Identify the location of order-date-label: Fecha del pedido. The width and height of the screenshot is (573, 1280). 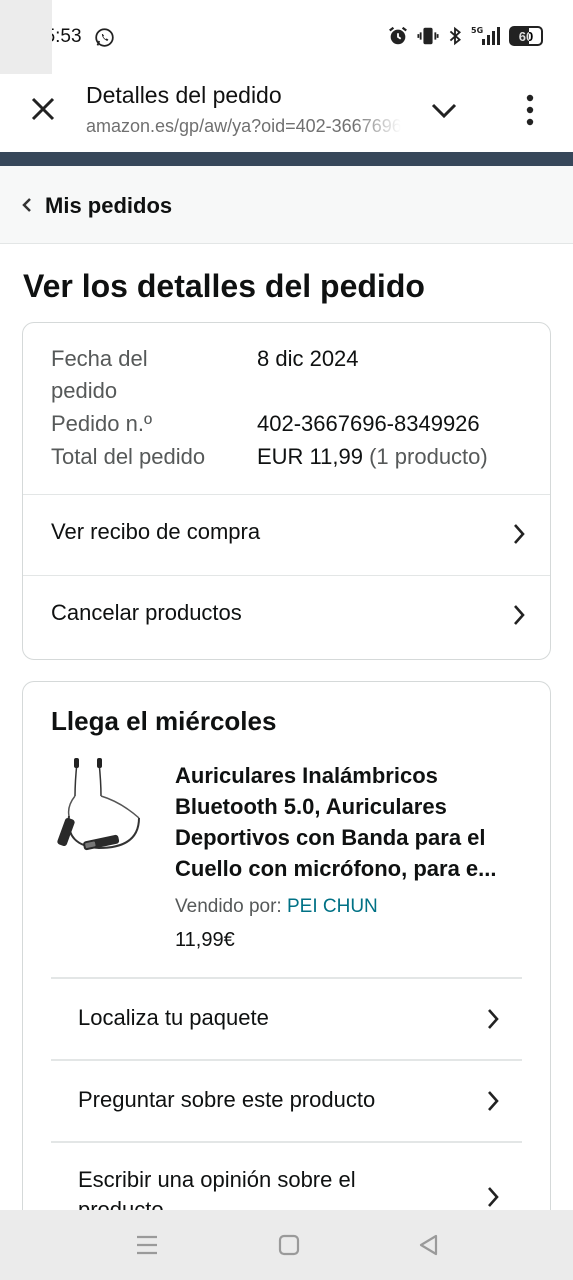
(99, 374).